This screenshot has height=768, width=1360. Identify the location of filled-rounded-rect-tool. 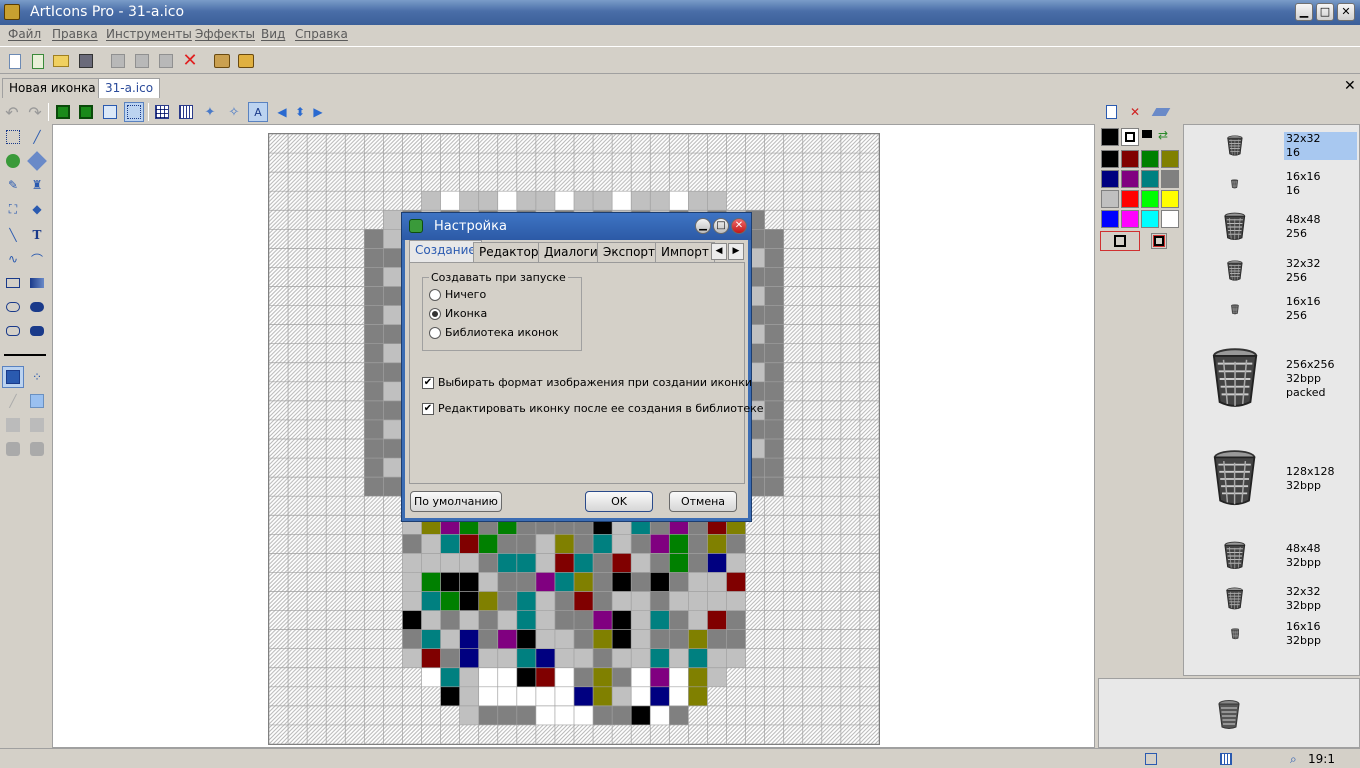
(37, 331).